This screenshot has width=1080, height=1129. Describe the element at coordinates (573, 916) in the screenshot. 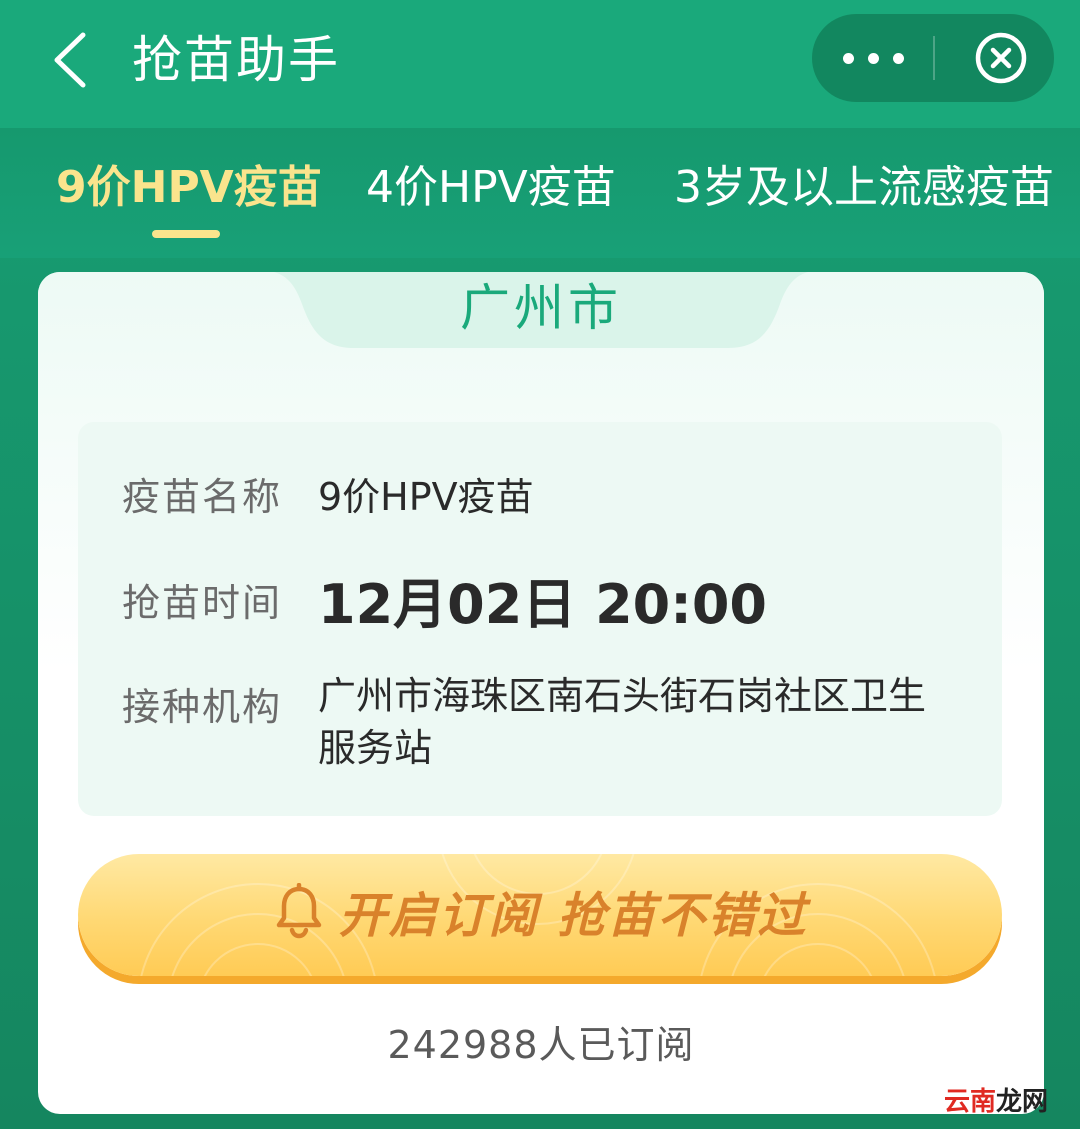

I see `subscribe-label: 开启订阅 抢苗不错过` at that location.